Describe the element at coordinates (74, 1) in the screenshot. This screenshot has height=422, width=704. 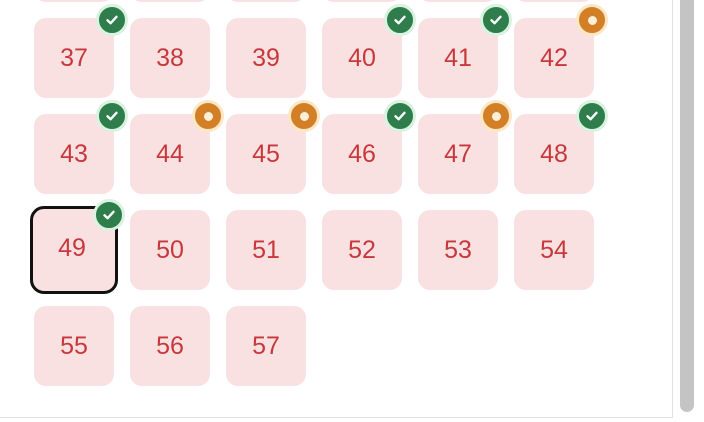
I see `question-button: 31` at that location.